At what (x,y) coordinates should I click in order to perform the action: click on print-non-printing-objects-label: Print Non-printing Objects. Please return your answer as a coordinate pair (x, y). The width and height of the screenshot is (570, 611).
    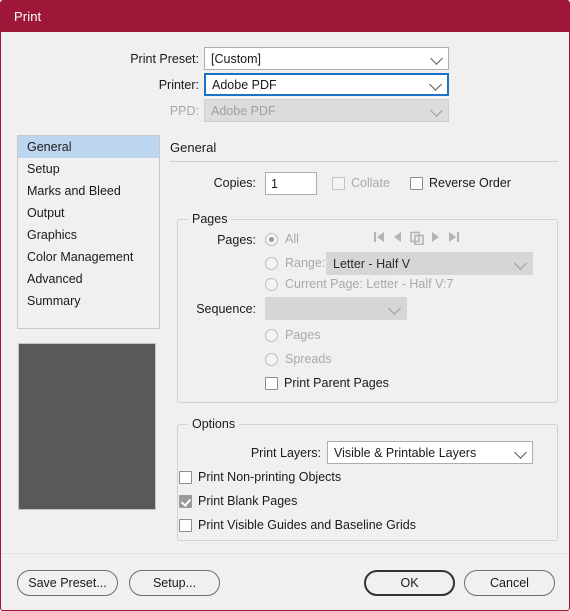
    Looking at the image, I should click on (270, 477).